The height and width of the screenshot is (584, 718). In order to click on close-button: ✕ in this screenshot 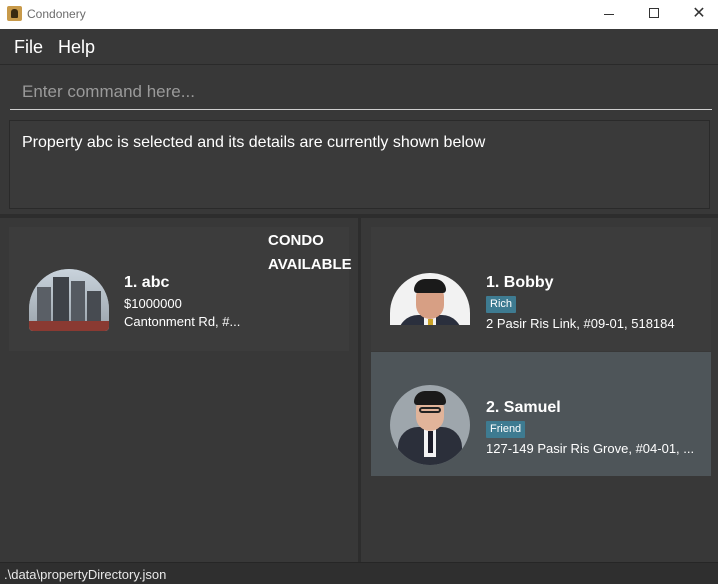, I will do `click(697, 14)`.